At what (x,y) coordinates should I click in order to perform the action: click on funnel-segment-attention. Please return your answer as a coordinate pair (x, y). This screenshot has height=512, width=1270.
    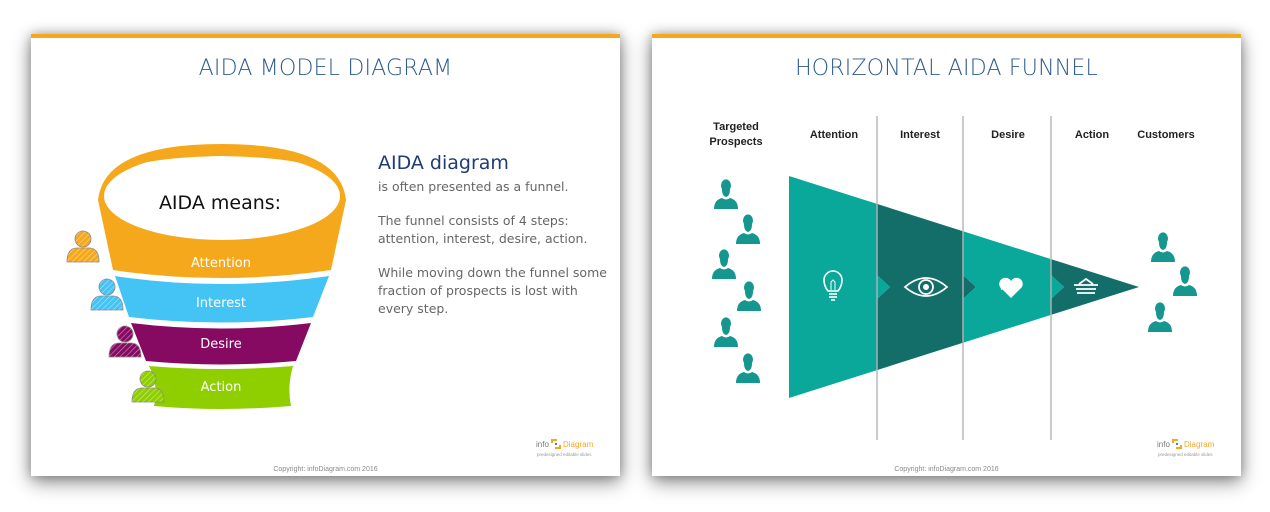
    Looking at the image, I should click on (839, 287).